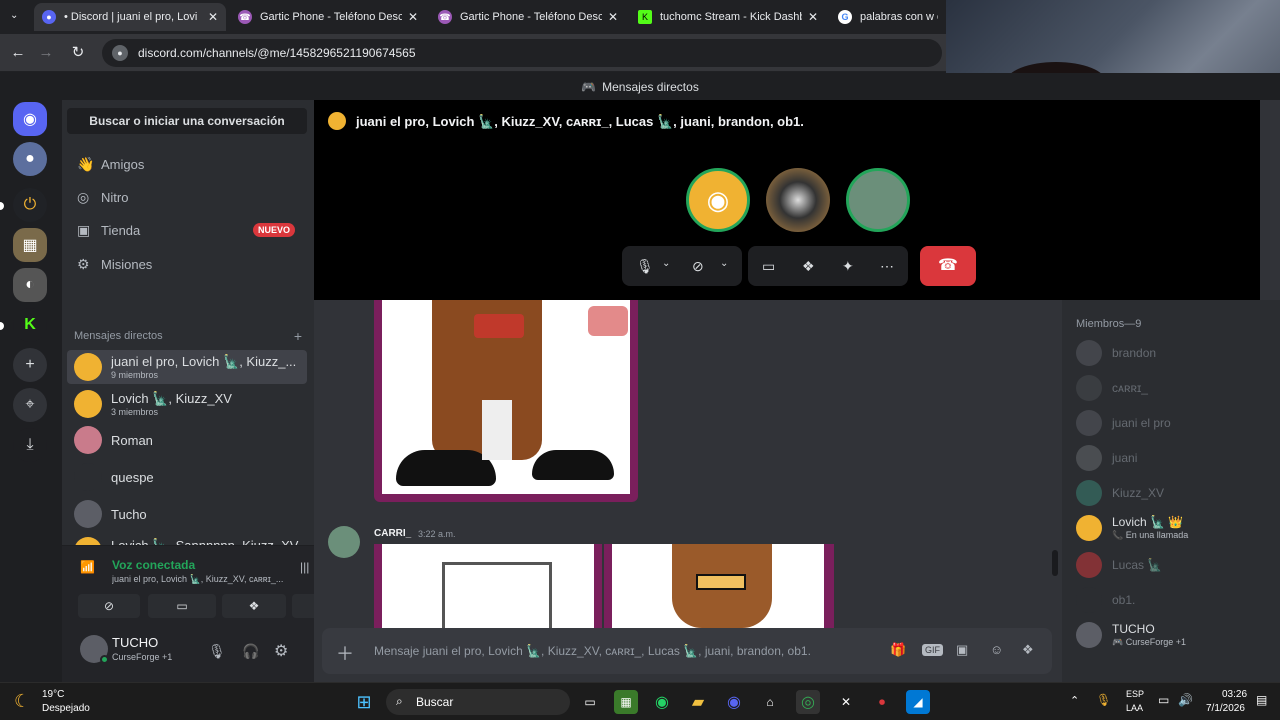 This screenshot has width=1280, height=720. What do you see at coordinates (182, 606) in the screenshot?
I see `screen-share-button: ▭` at bounding box center [182, 606].